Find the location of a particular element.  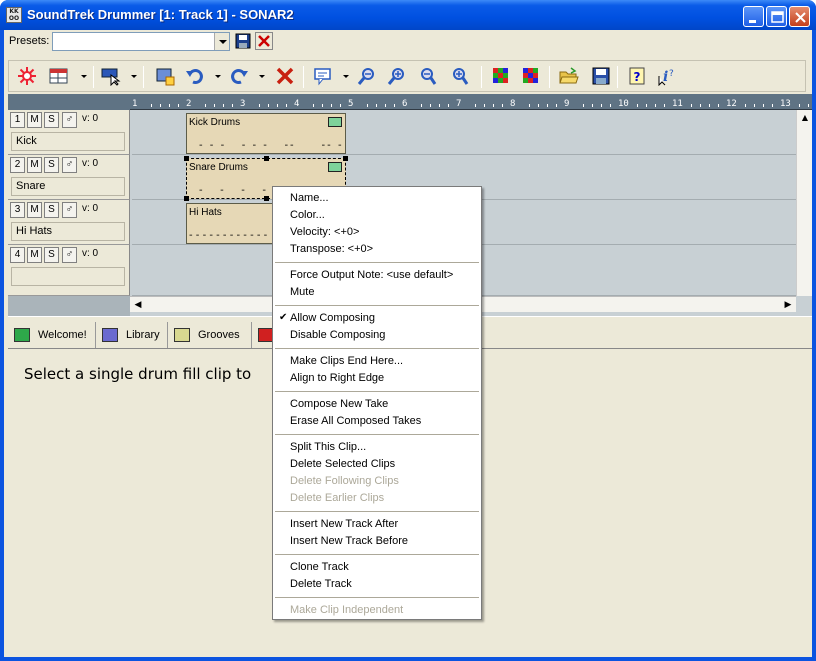

presets-combo is located at coordinates (141, 41).